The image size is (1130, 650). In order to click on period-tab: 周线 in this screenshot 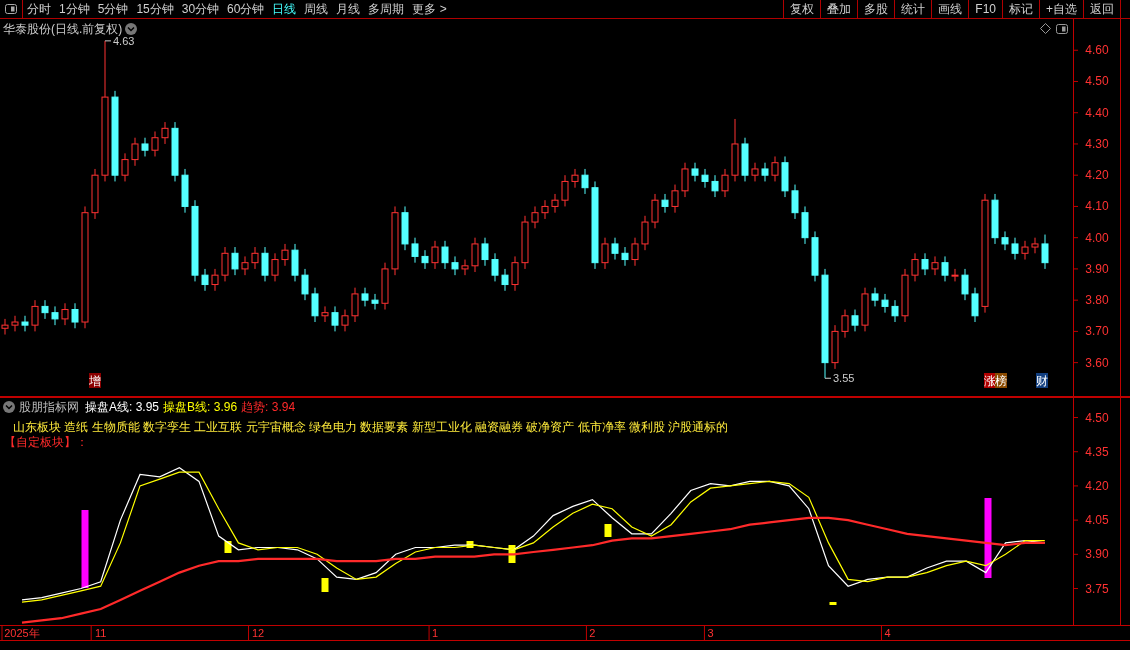, I will do `click(316, 9)`.